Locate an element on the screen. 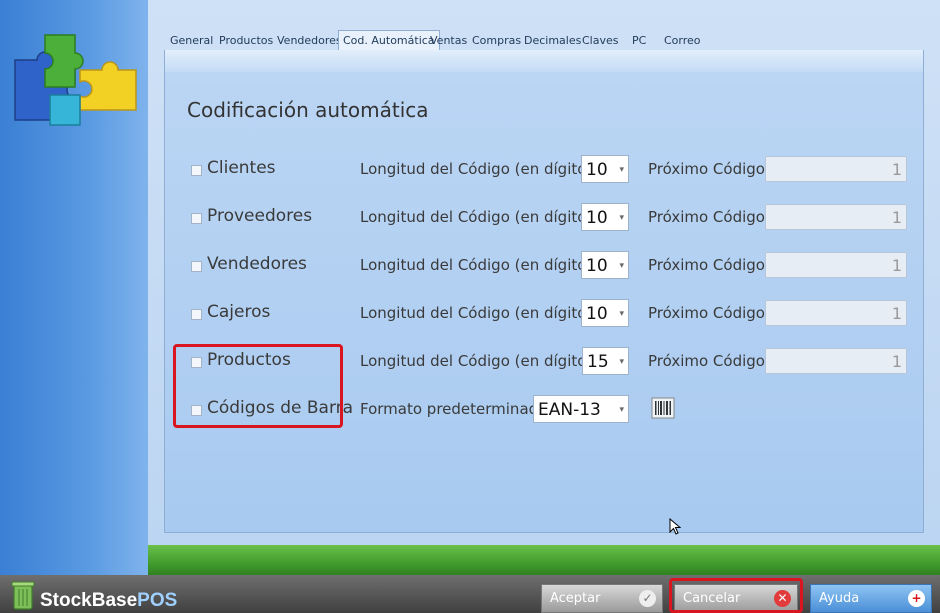 This screenshot has height=613, width=940. grass-decoration is located at coordinates (544, 561).